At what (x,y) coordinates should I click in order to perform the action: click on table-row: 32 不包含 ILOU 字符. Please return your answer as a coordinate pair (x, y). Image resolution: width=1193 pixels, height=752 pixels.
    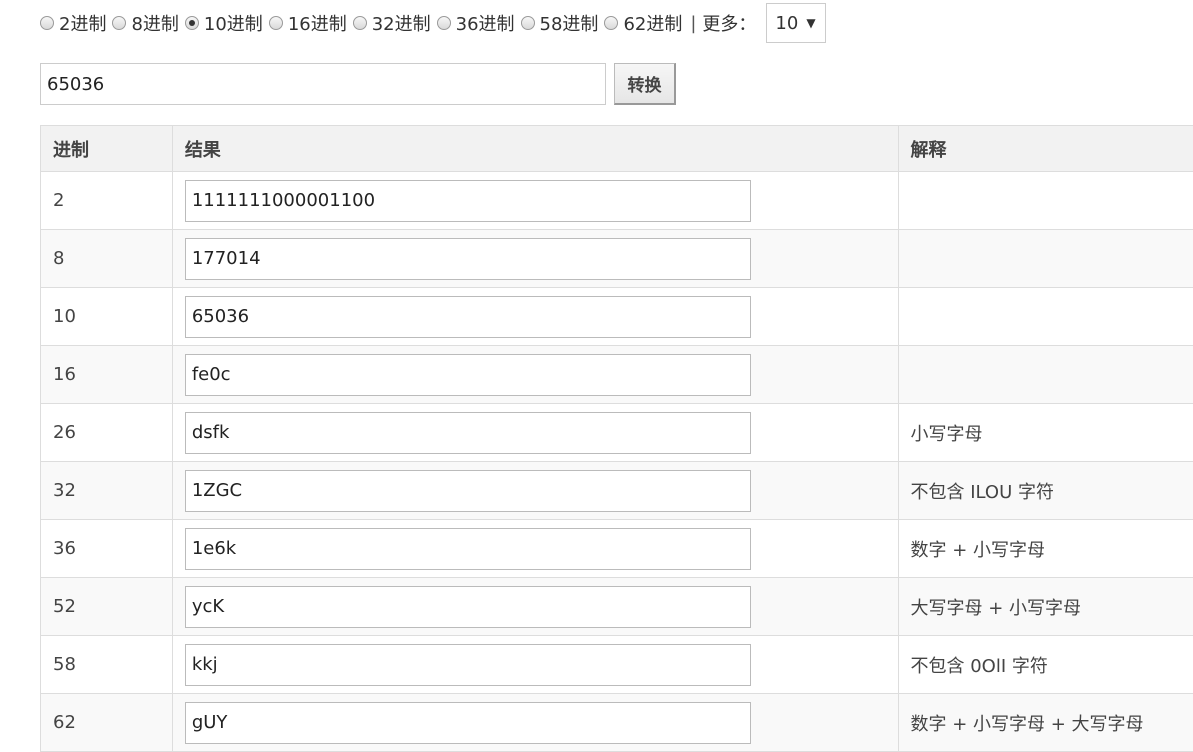
    Looking at the image, I should click on (617, 491).